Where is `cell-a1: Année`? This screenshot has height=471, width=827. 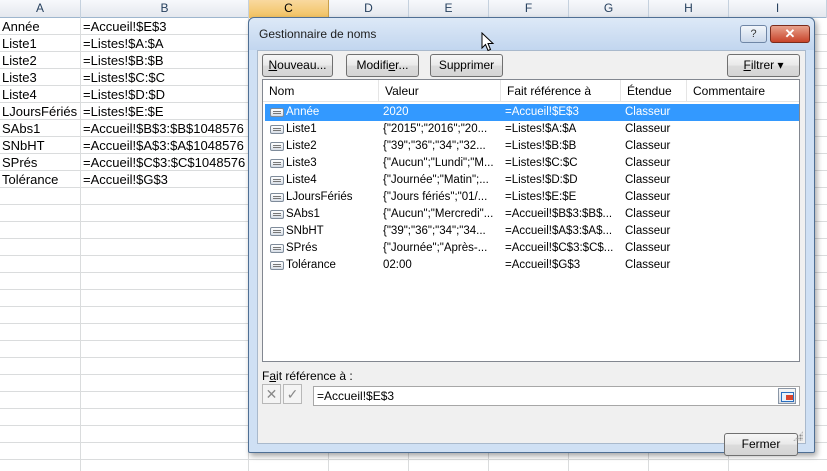
cell-a1: Année is located at coordinates (20, 26).